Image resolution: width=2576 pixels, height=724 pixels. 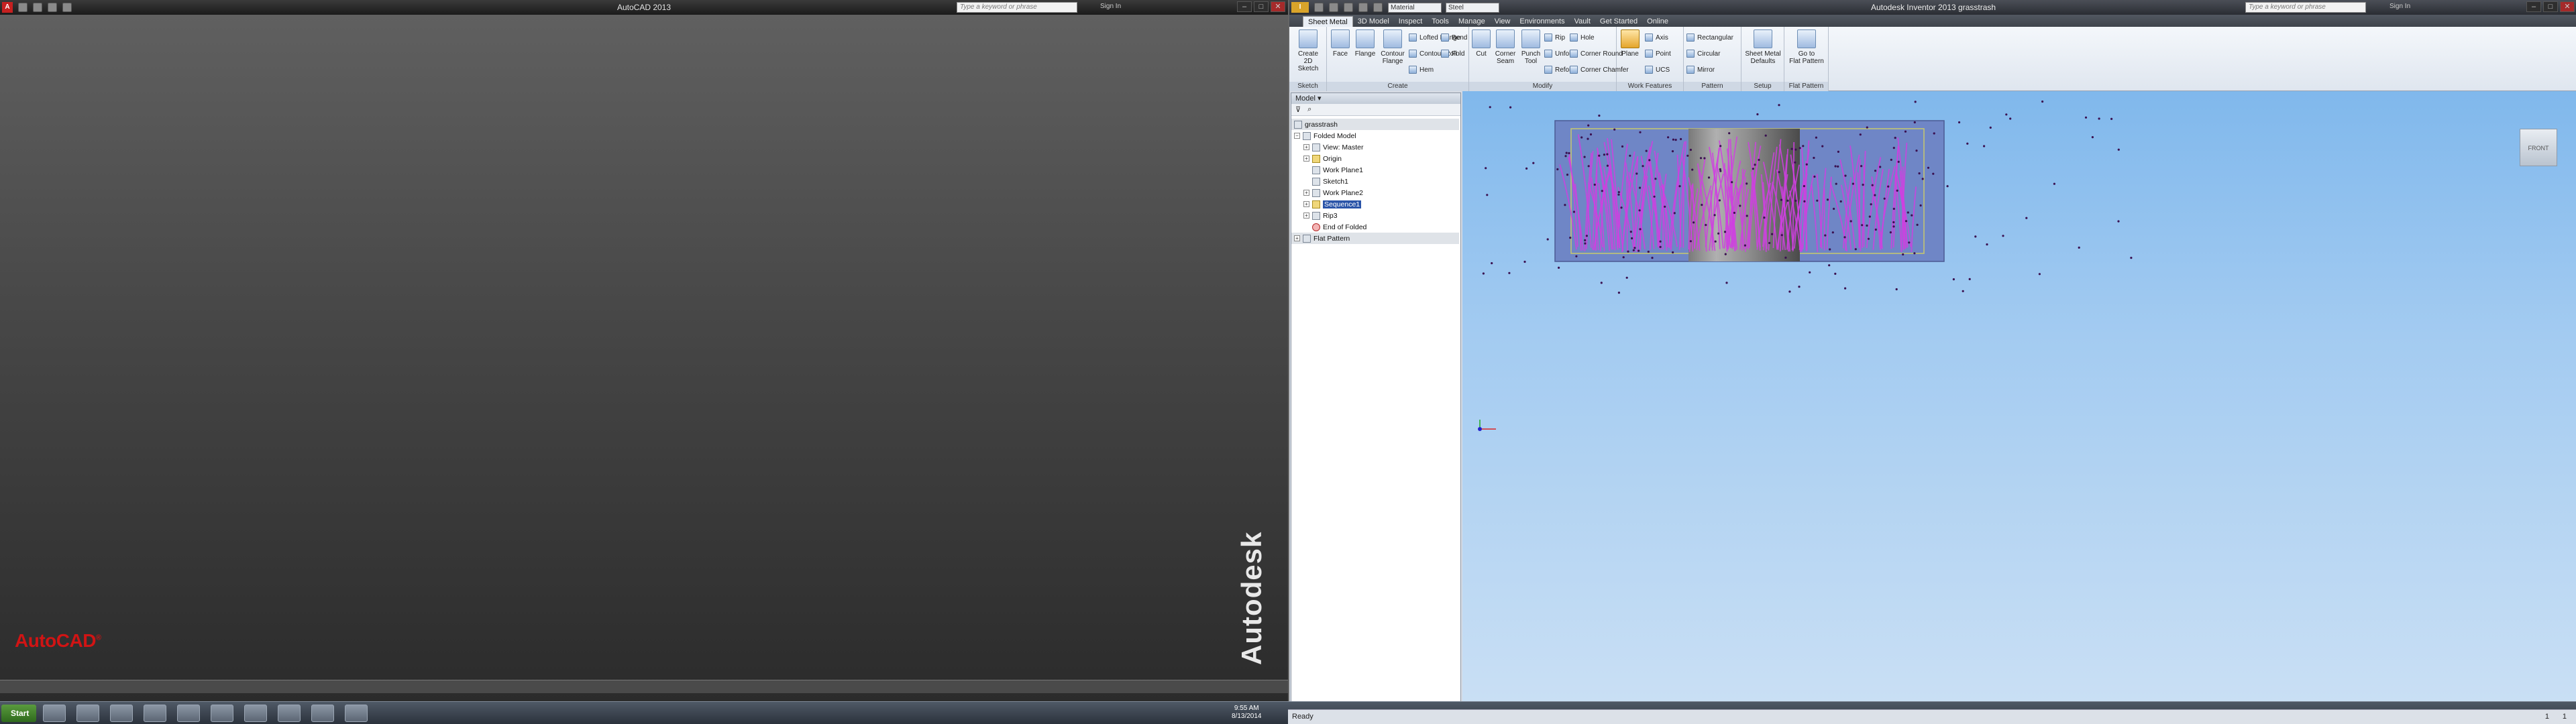 I want to click on tab-online: Online, so click(x=1657, y=21).